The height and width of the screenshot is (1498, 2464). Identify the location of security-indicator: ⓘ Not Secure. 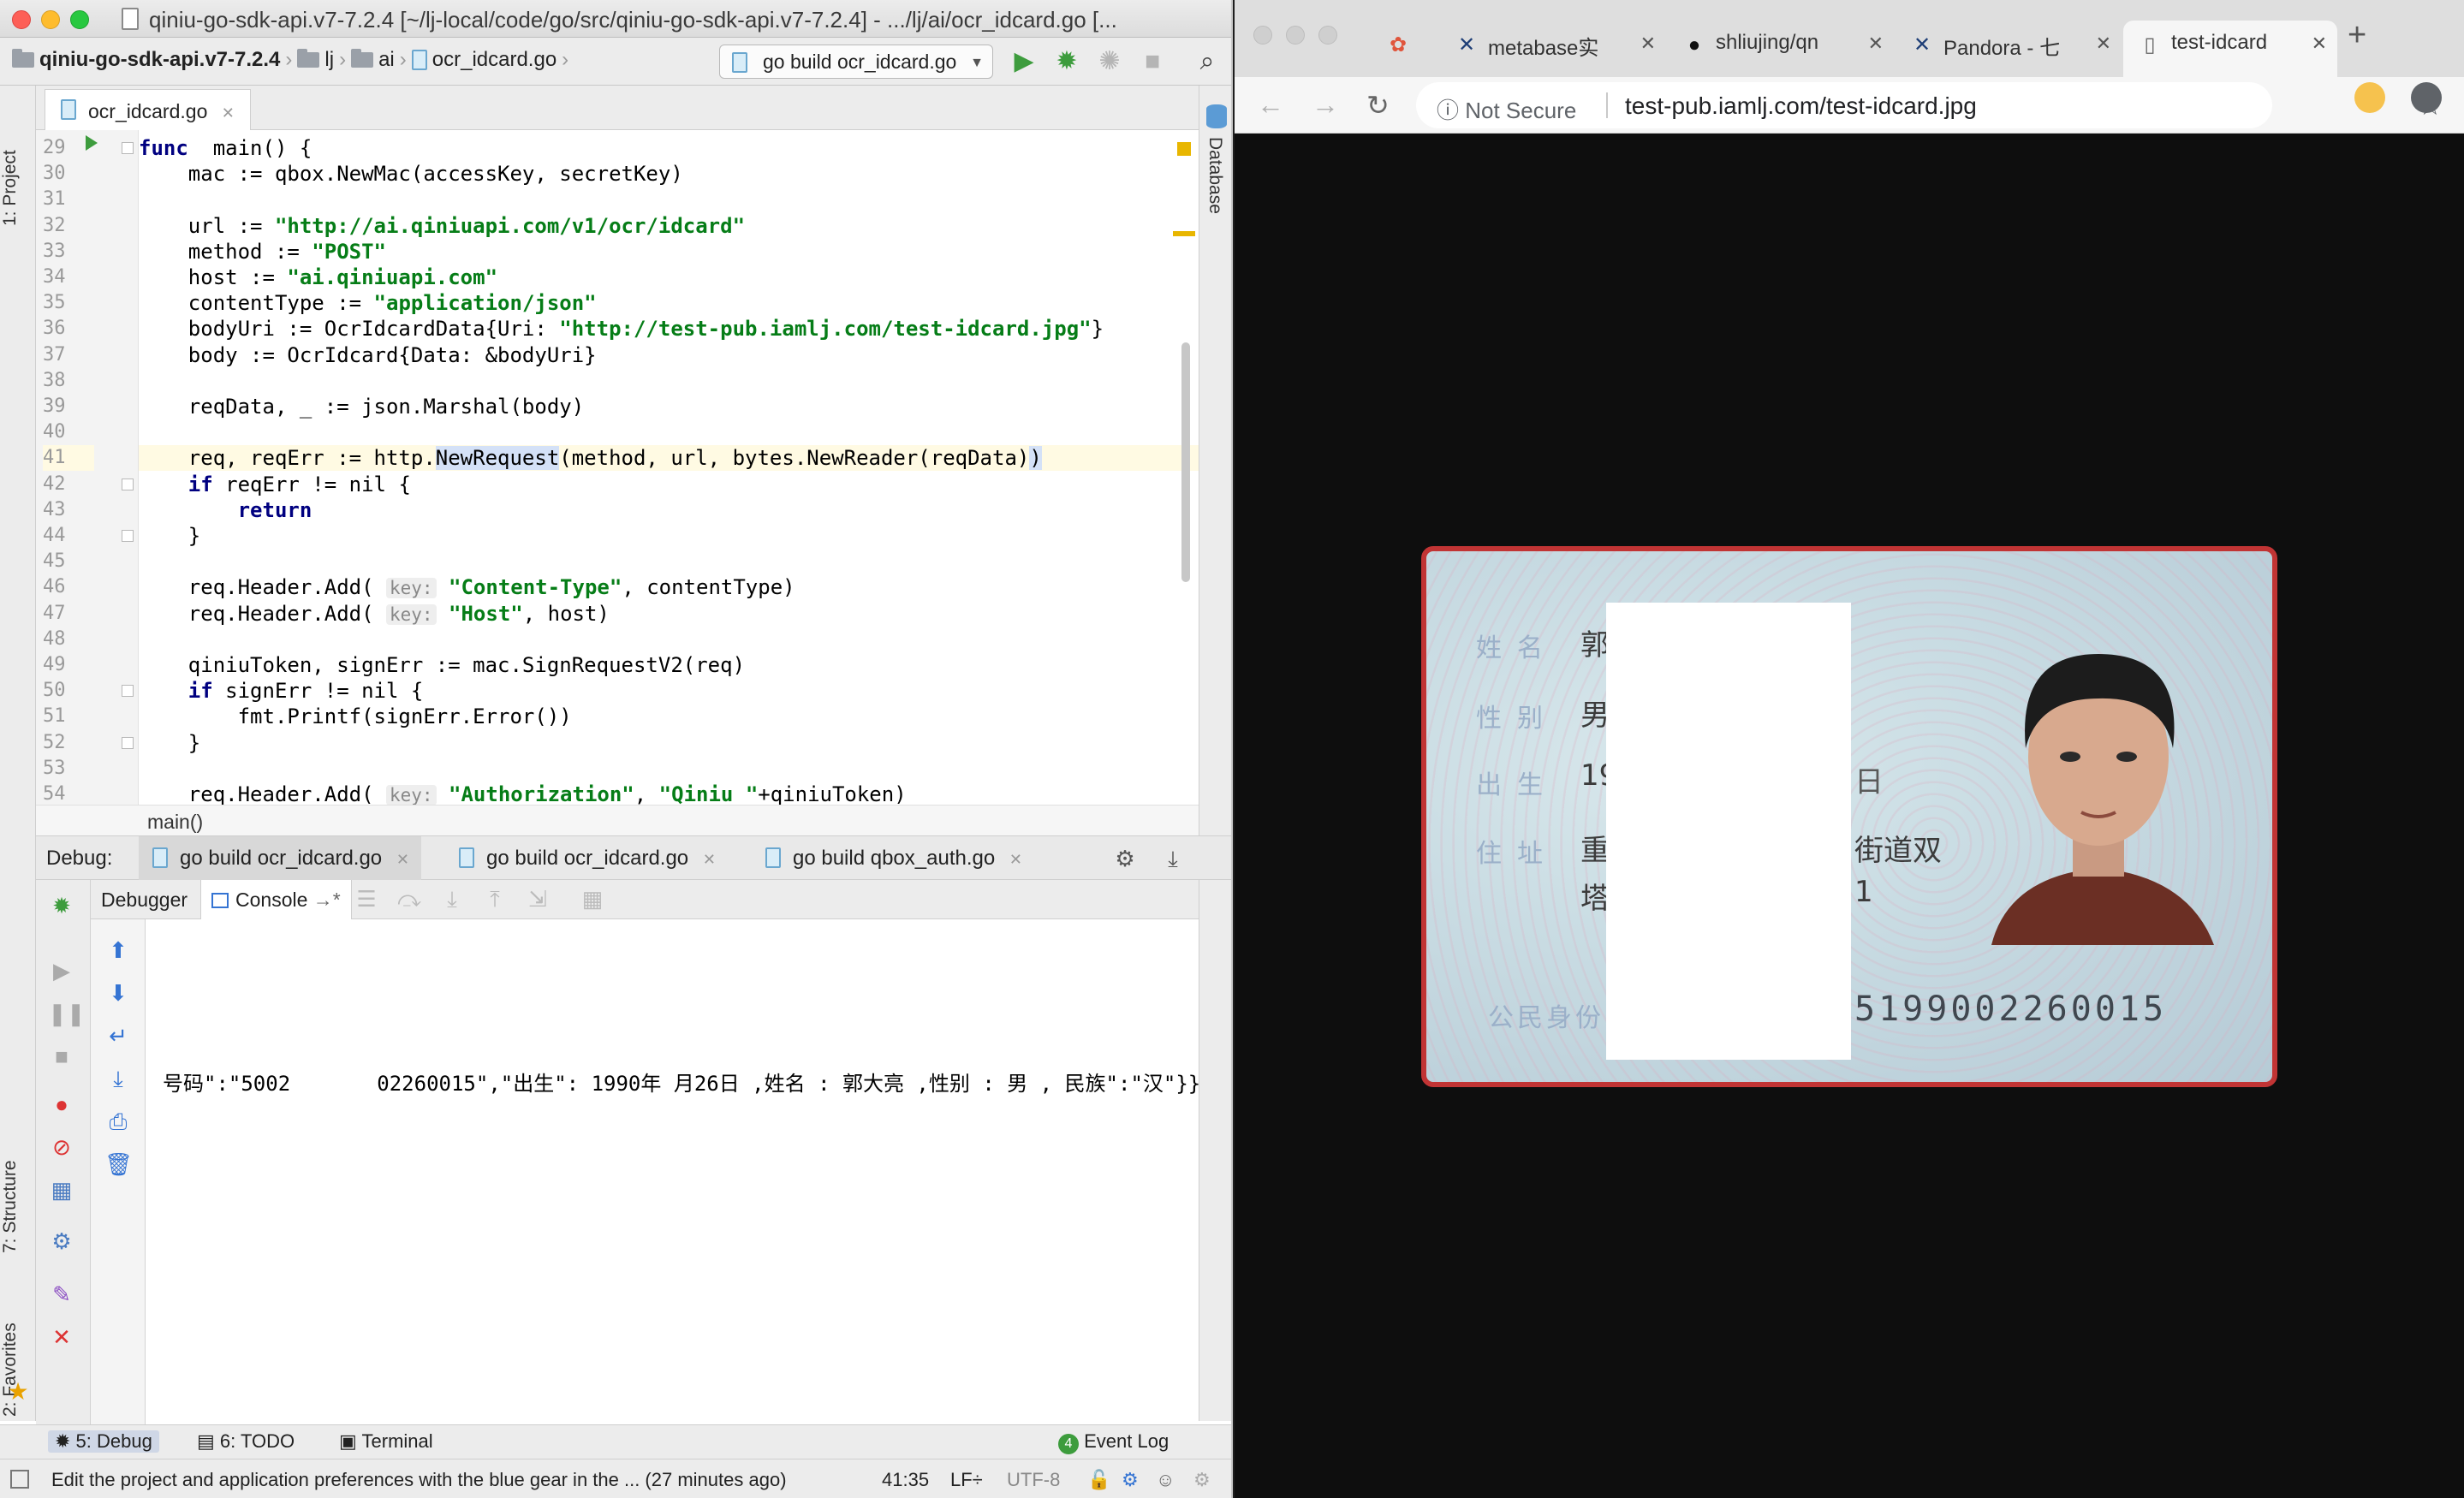
(1506, 109).